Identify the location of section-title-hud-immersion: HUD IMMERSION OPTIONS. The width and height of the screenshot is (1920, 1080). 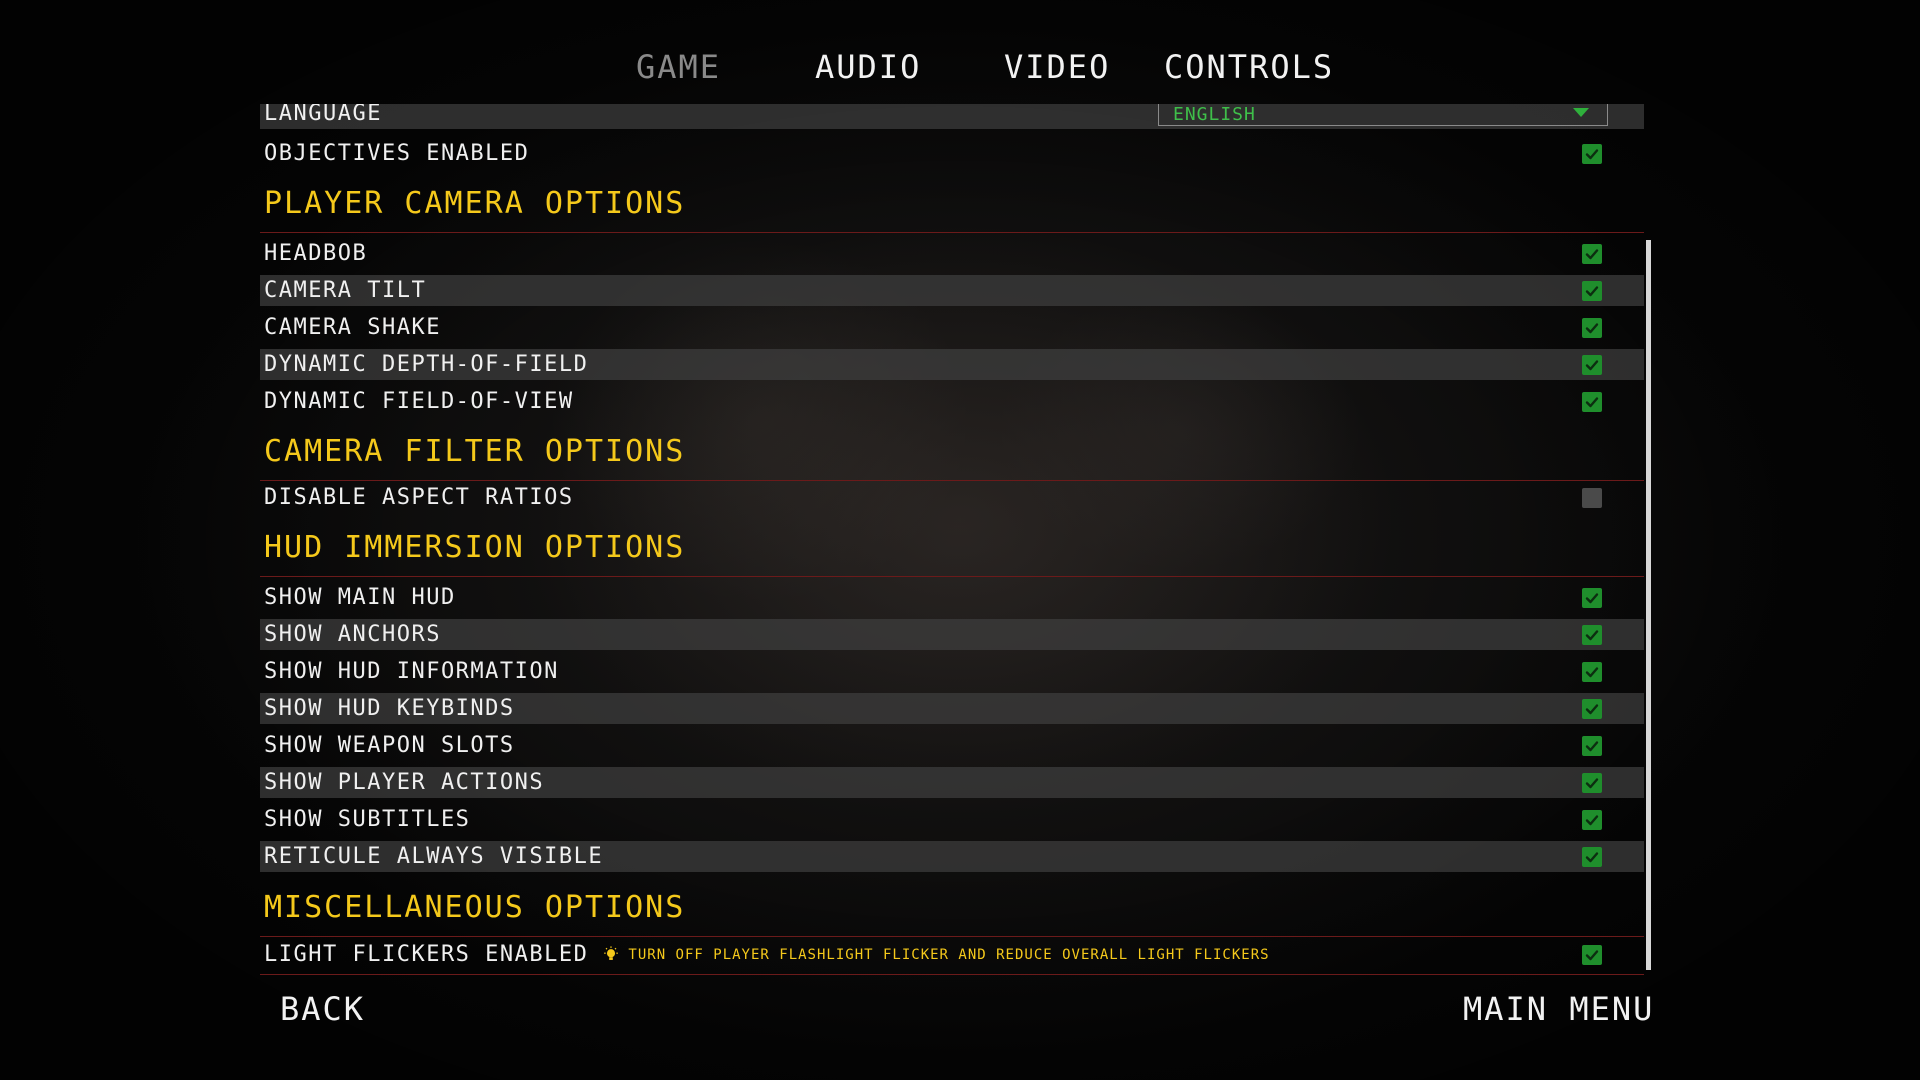
(475, 547).